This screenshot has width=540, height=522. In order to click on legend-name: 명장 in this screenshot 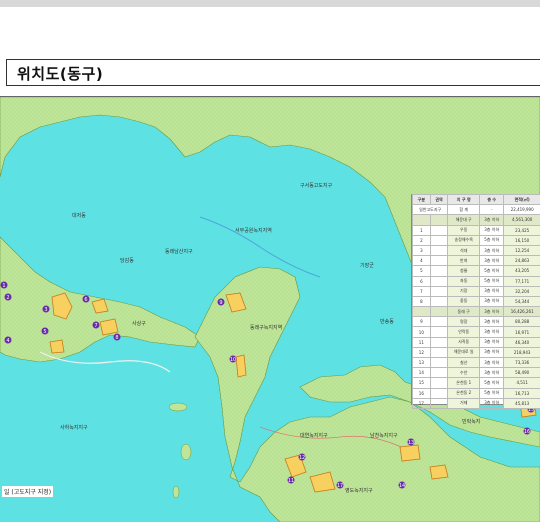, I will do `click(464, 322)`.